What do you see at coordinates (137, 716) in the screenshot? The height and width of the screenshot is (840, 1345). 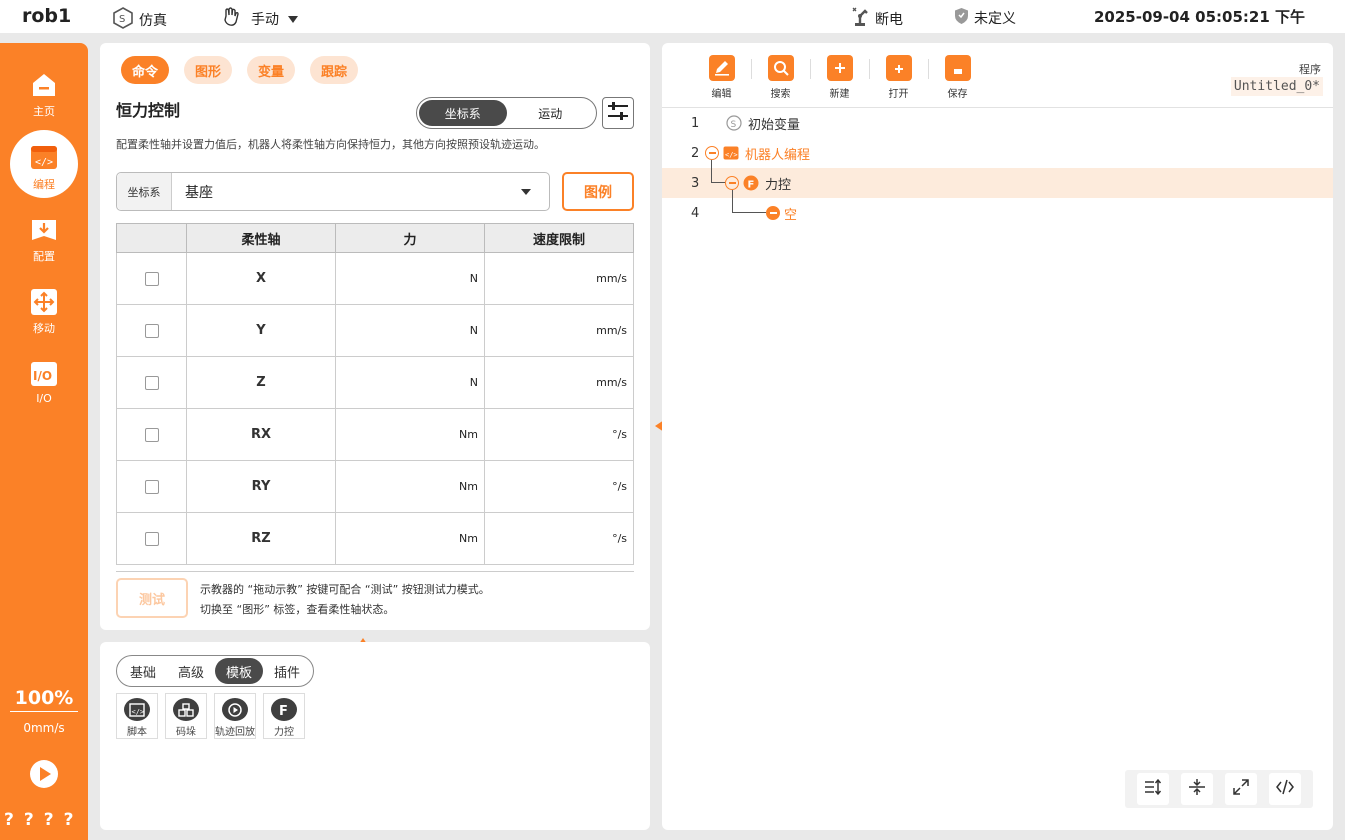 I see `tool-script: </> 脚本` at bounding box center [137, 716].